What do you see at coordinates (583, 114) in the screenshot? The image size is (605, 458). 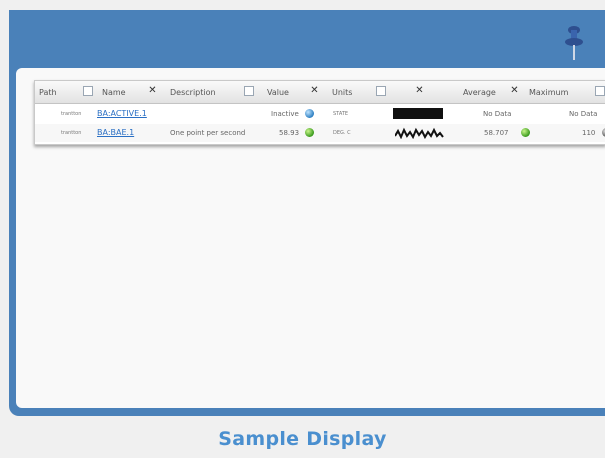 I see `row-maximum: No Data` at bounding box center [583, 114].